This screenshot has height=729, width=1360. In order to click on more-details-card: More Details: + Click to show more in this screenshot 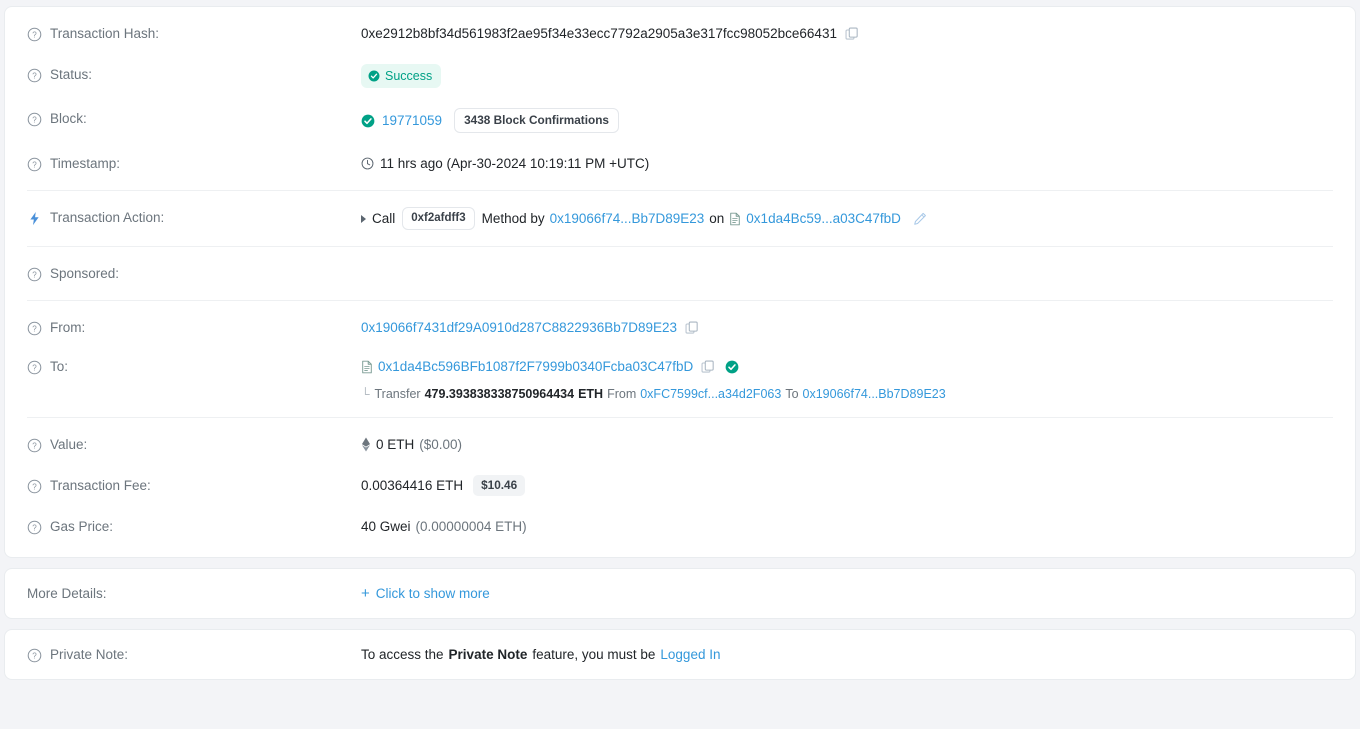, I will do `click(680, 593)`.